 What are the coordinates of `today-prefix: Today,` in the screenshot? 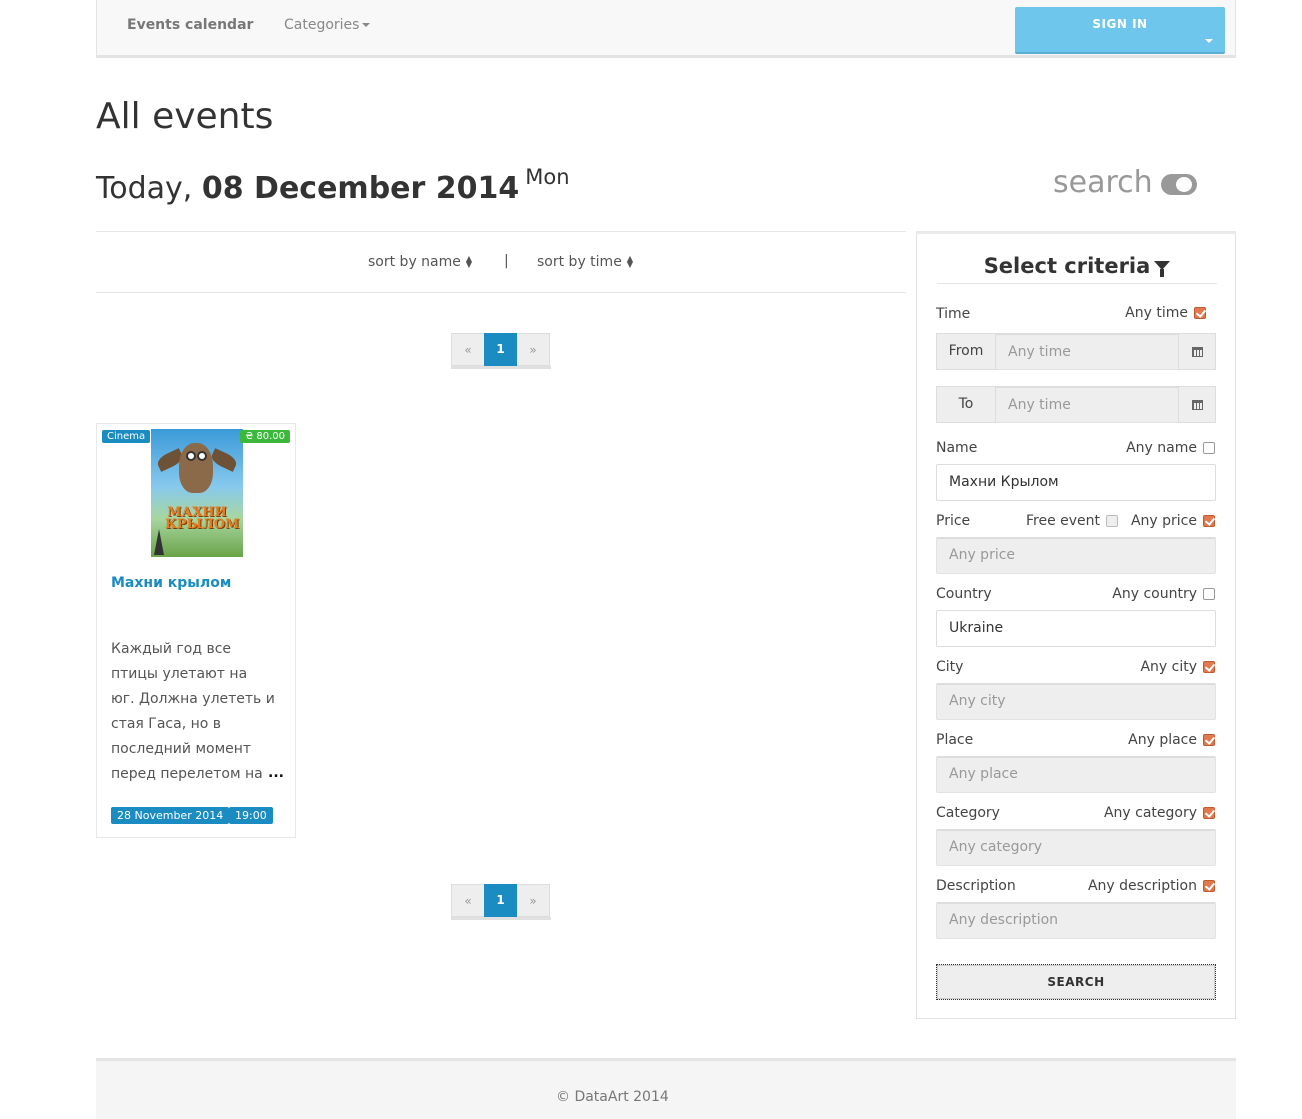 It's located at (144, 188).